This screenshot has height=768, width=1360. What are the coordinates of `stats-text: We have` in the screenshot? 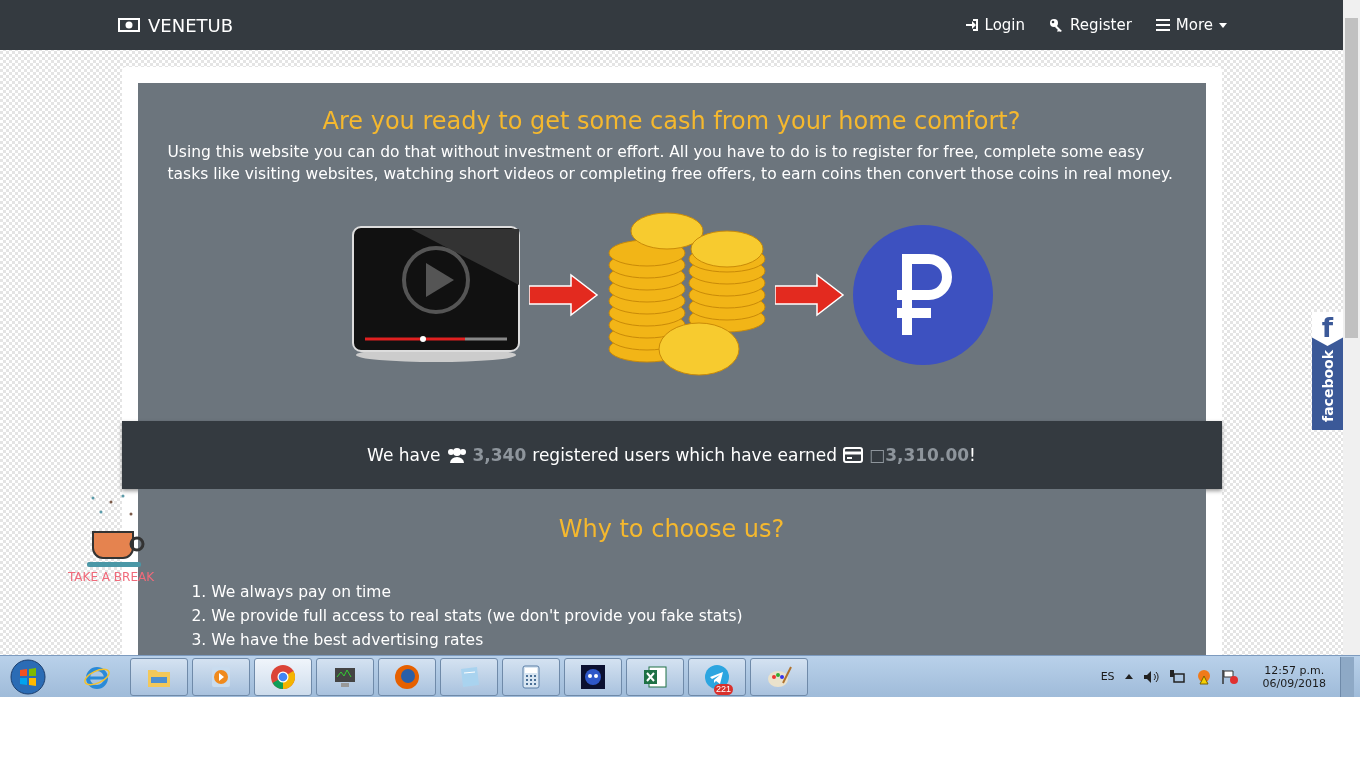 It's located at (404, 455).